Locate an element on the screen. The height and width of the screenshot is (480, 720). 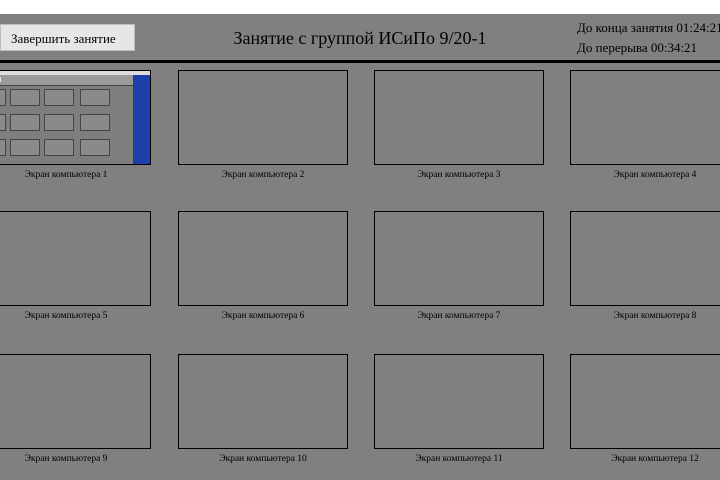
screen-cell: Экран компьютера 9 is located at coordinates (75, 409).